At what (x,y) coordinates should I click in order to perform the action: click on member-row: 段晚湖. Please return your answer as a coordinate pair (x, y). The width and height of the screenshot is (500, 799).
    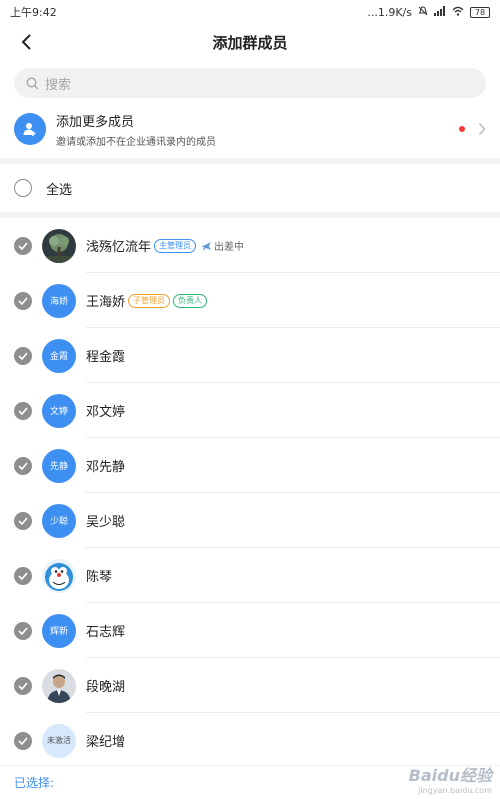
    Looking at the image, I should click on (250, 685).